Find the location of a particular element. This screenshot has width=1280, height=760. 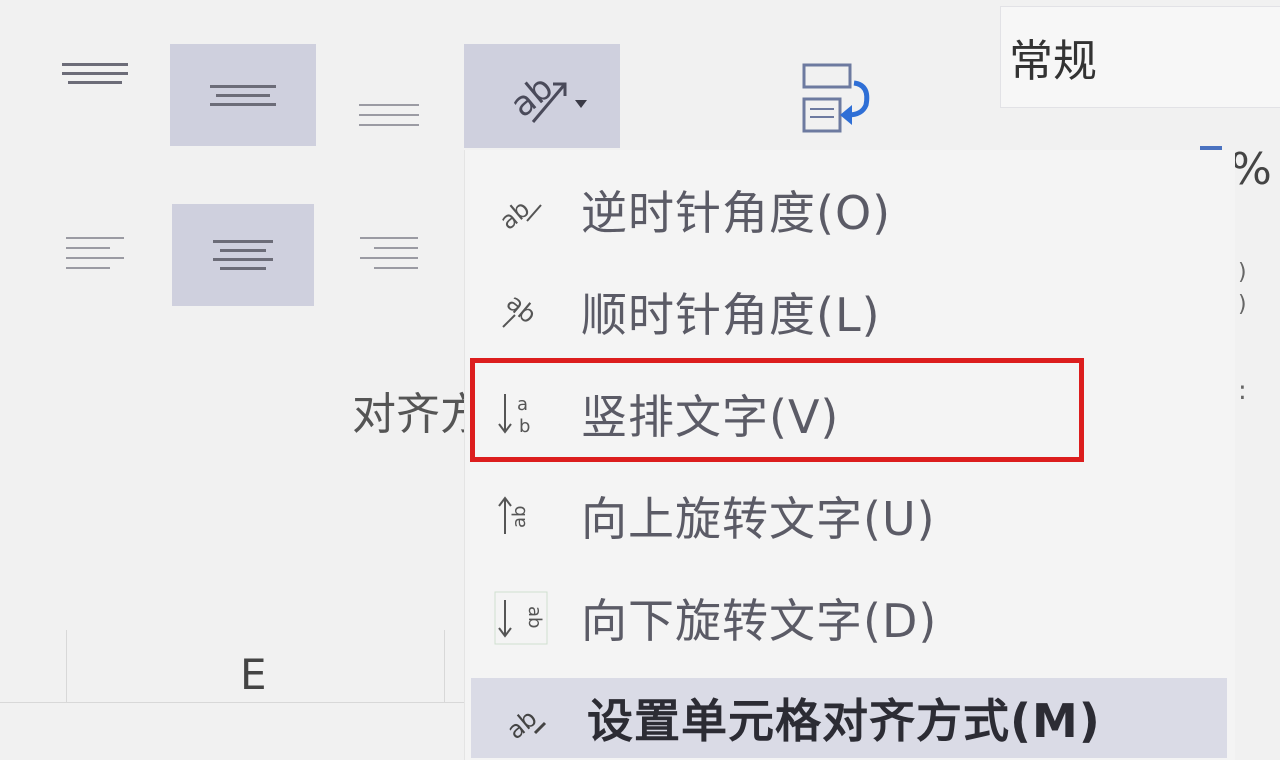

align-left-icon is located at coordinates (95, 253).